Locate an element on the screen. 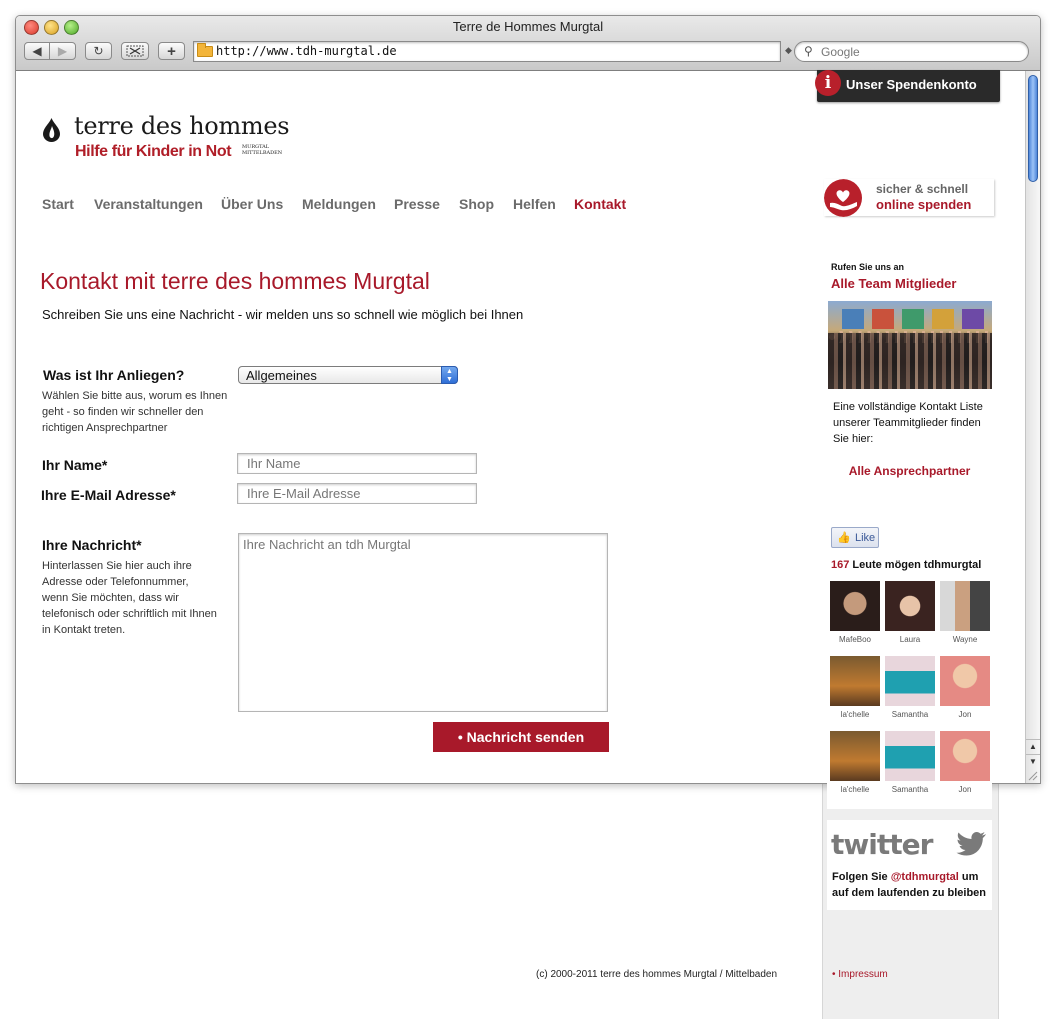  address-bar: http://www.tdh-murgtal.de is located at coordinates (487, 51).